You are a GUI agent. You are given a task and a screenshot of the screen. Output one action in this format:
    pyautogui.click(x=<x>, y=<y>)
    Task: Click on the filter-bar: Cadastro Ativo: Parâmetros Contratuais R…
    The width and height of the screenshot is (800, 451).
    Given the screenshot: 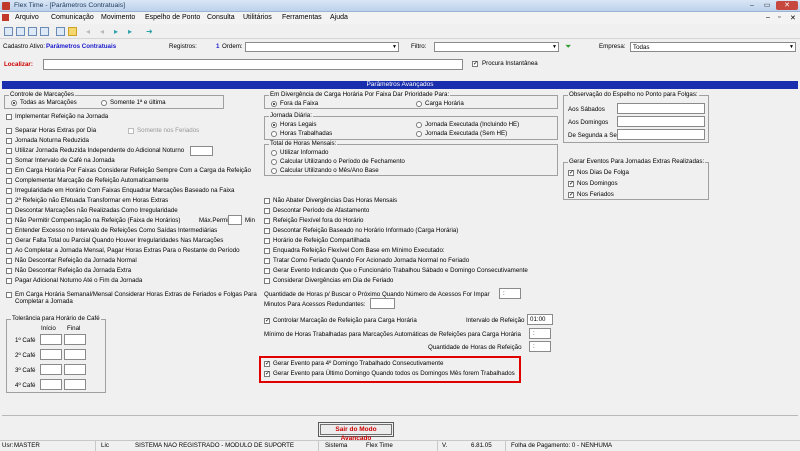 What is the action you would take?
    pyautogui.click(x=400, y=48)
    